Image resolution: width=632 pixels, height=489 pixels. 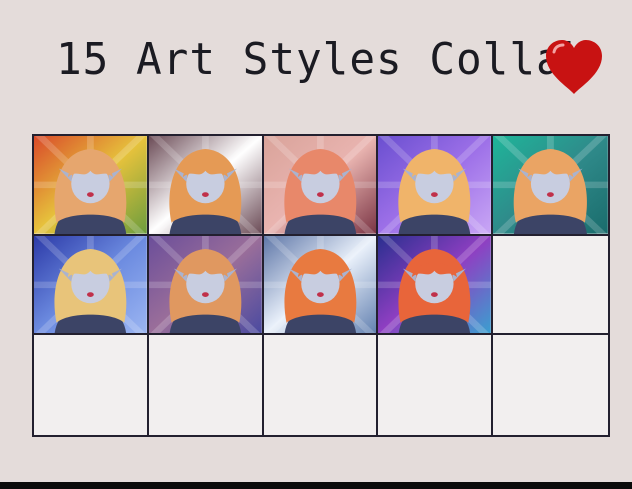 I want to click on page-title: 15 Art Styles Collab, so click(x=323, y=59).